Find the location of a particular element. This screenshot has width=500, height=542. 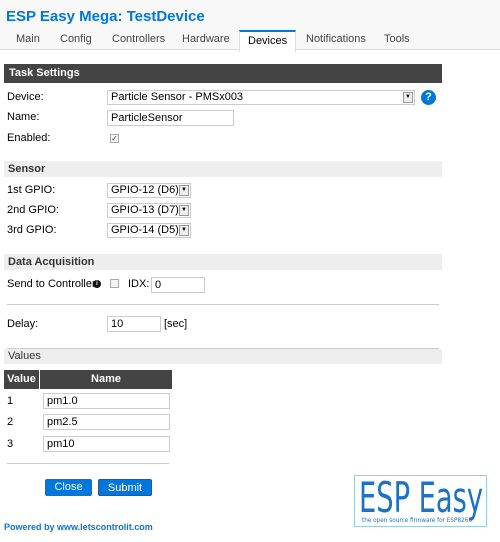

info-icon: i is located at coordinates (97, 284).